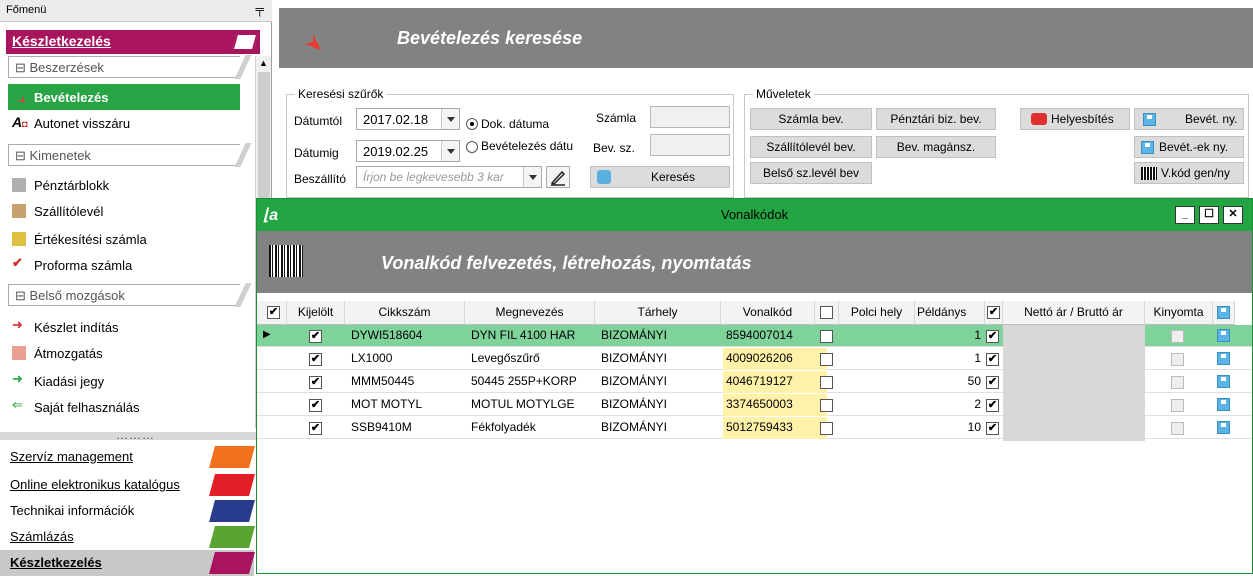 This screenshot has width=1253, height=576. I want to click on szallitolevel-bev-button: Szállítólevél bev., so click(811, 147).